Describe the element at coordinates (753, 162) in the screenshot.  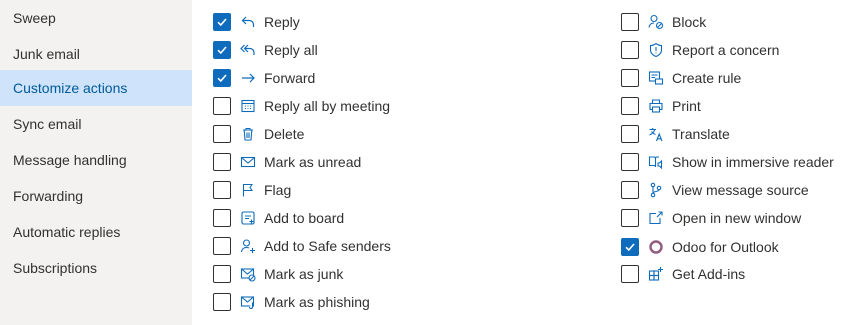
I see `action-label: Show in immersive reader` at that location.